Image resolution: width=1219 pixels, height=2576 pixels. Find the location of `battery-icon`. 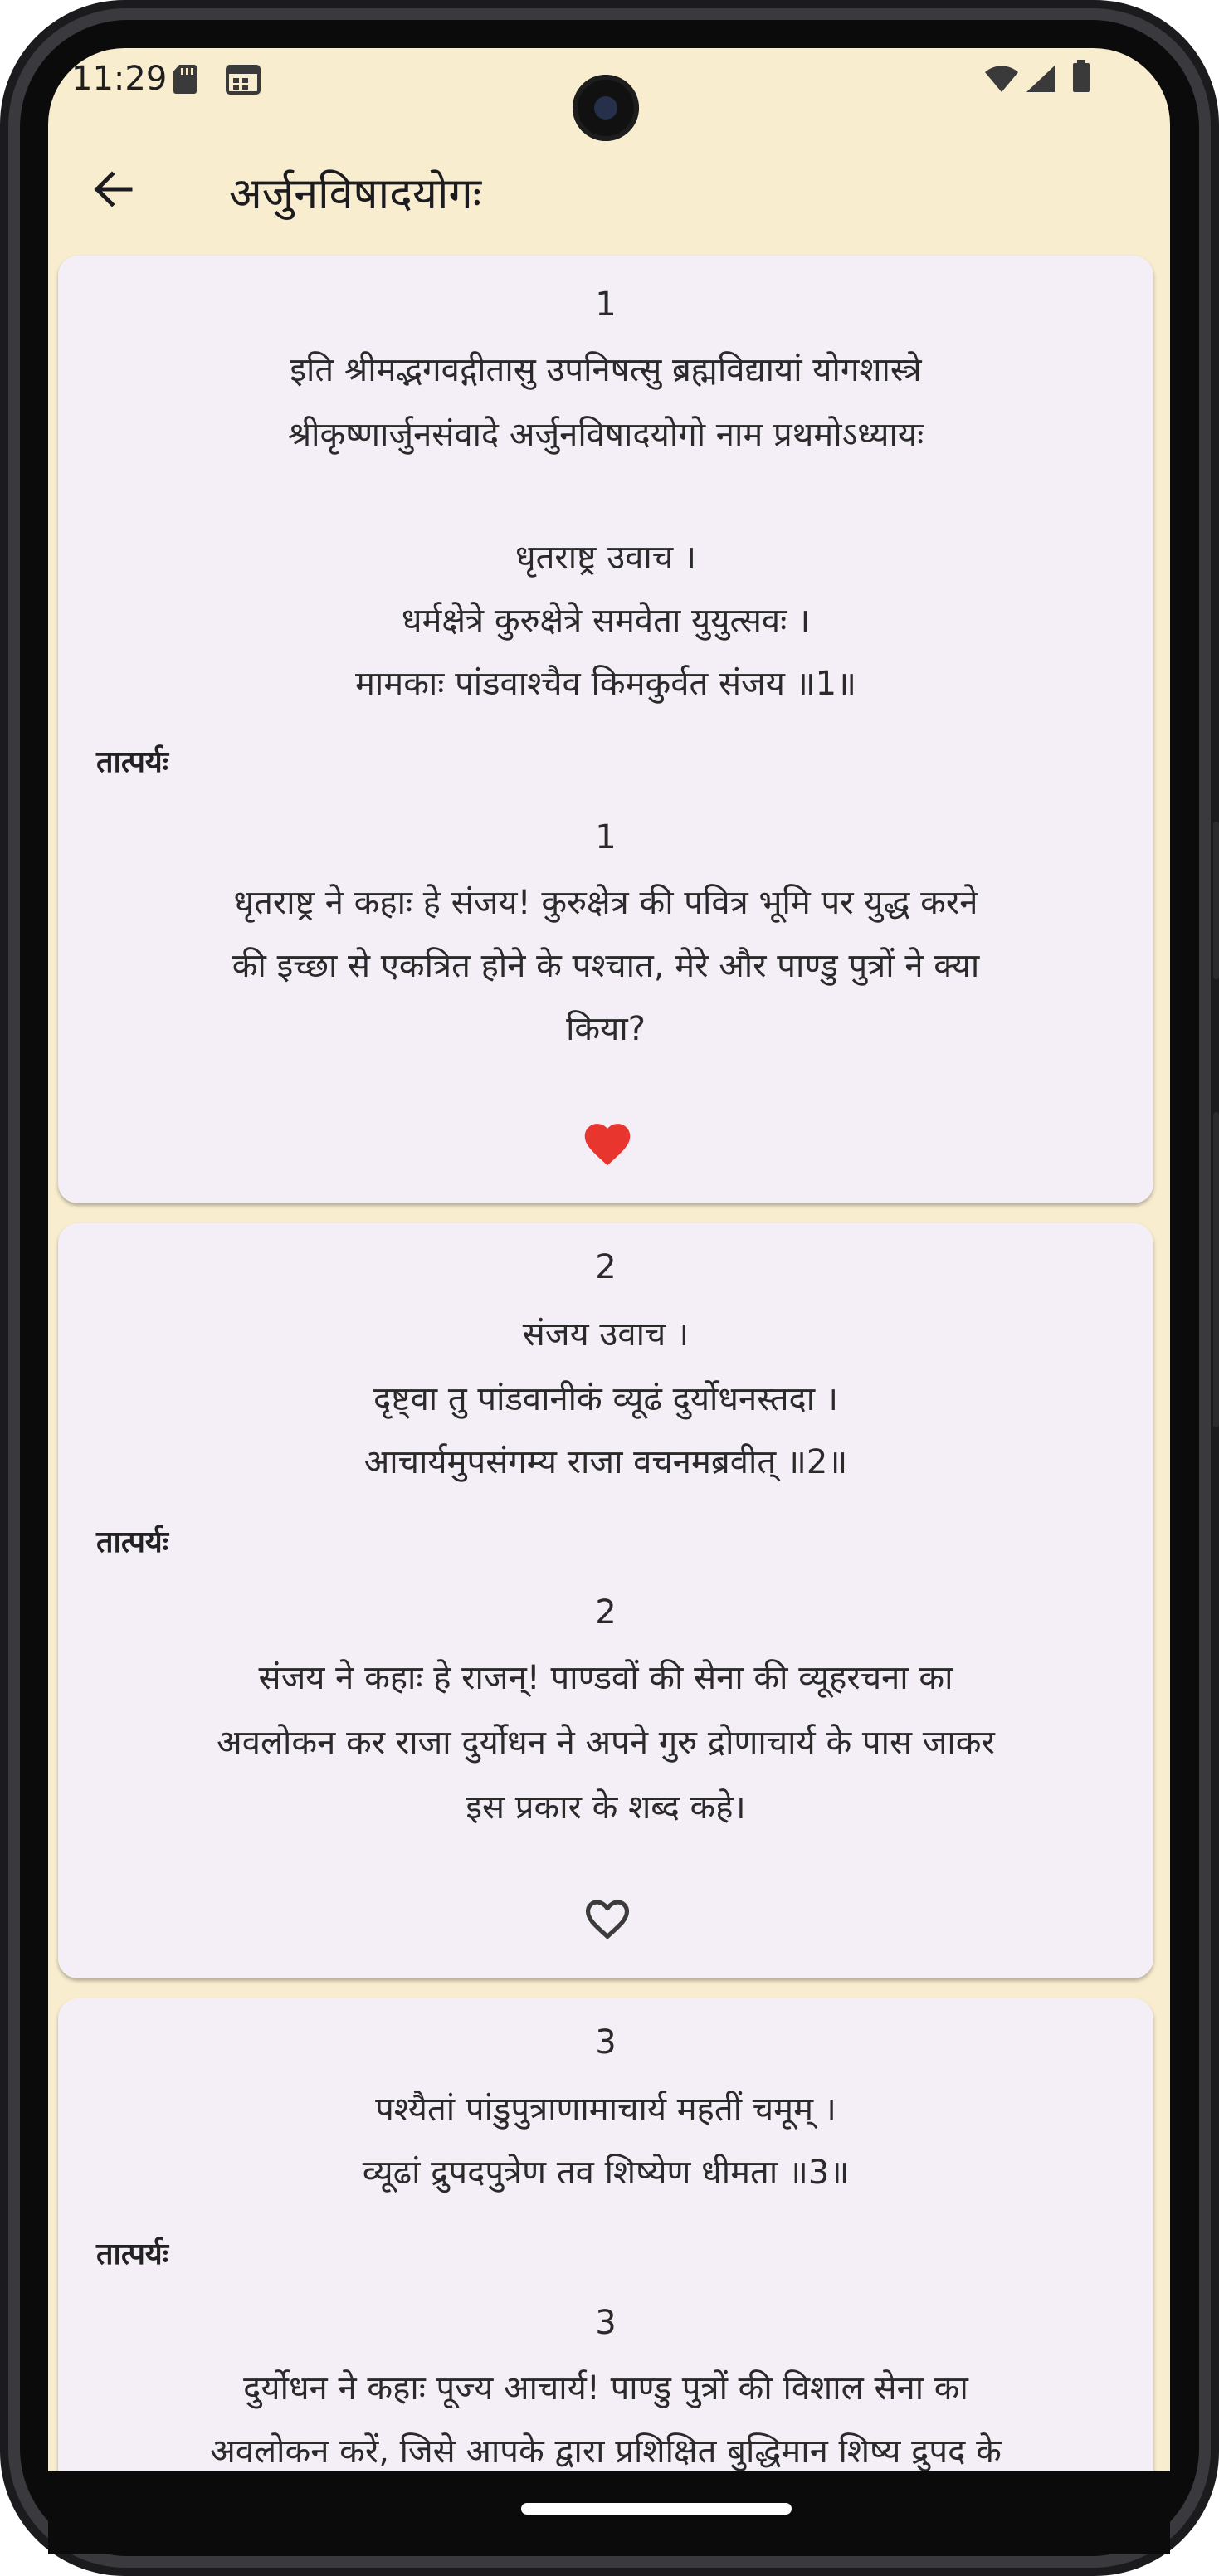

battery-icon is located at coordinates (1082, 76).